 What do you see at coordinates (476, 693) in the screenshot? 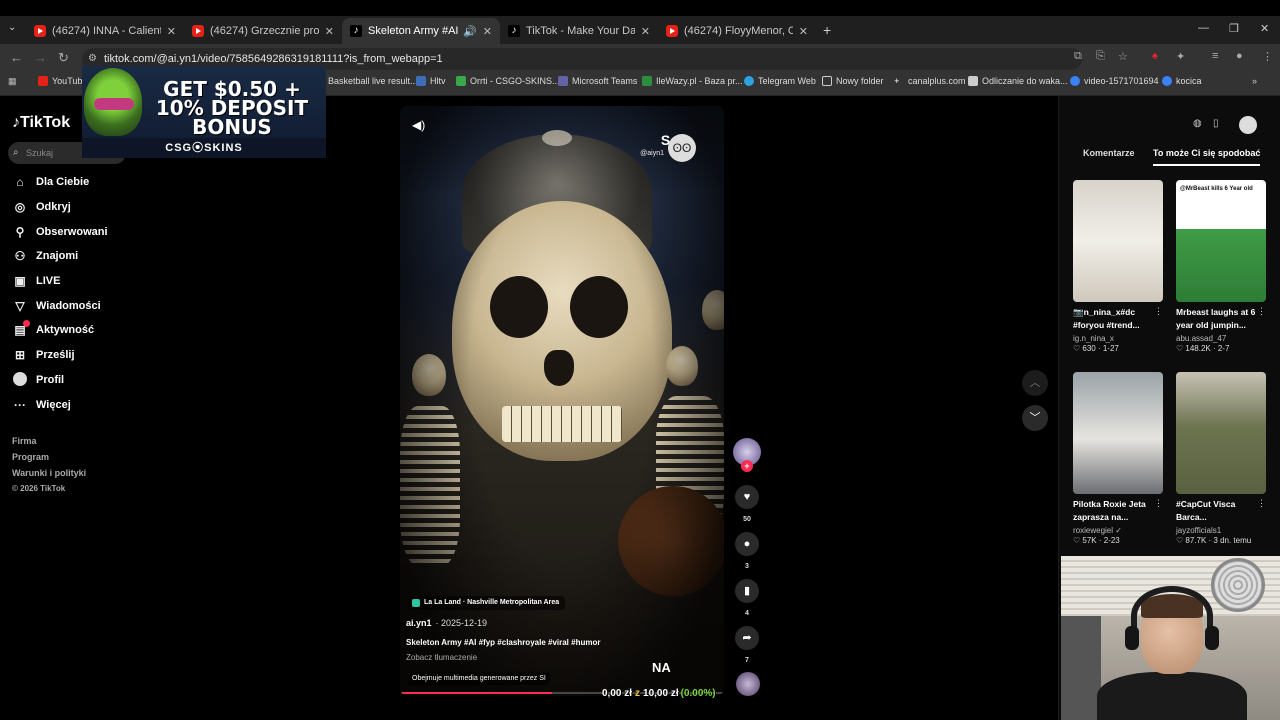
I see `video-progress-fill` at bounding box center [476, 693].